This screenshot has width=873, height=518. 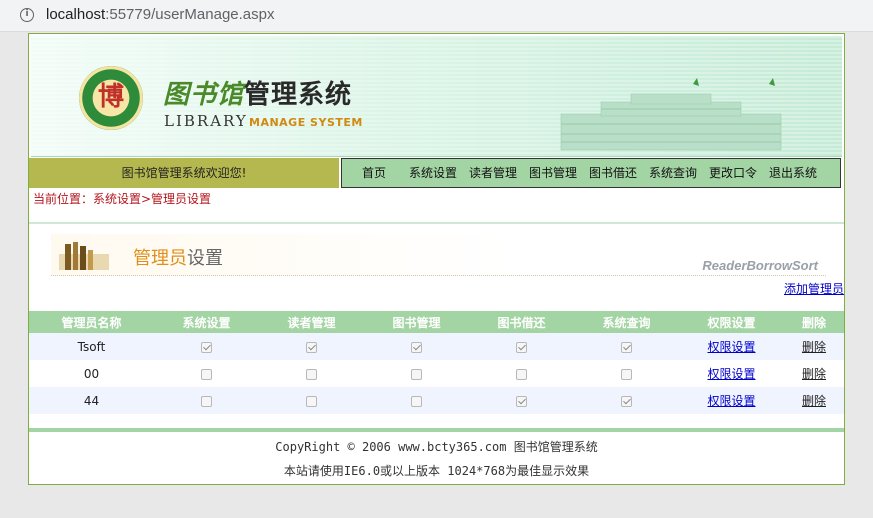 What do you see at coordinates (733, 173) in the screenshot?
I see `nav-change-password: 更改口令` at bounding box center [733, 173].